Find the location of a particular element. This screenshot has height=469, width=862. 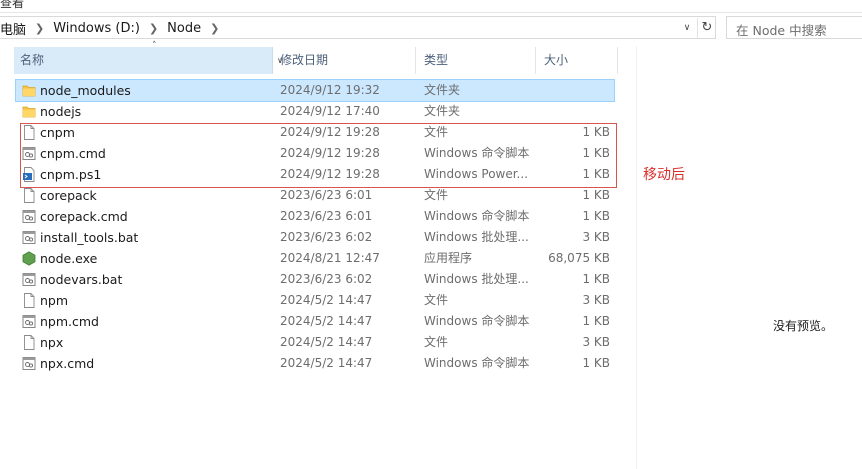

file-row: node_modules 2024/9/12 19:32 文件夹 is located at coordinates (315, 90).